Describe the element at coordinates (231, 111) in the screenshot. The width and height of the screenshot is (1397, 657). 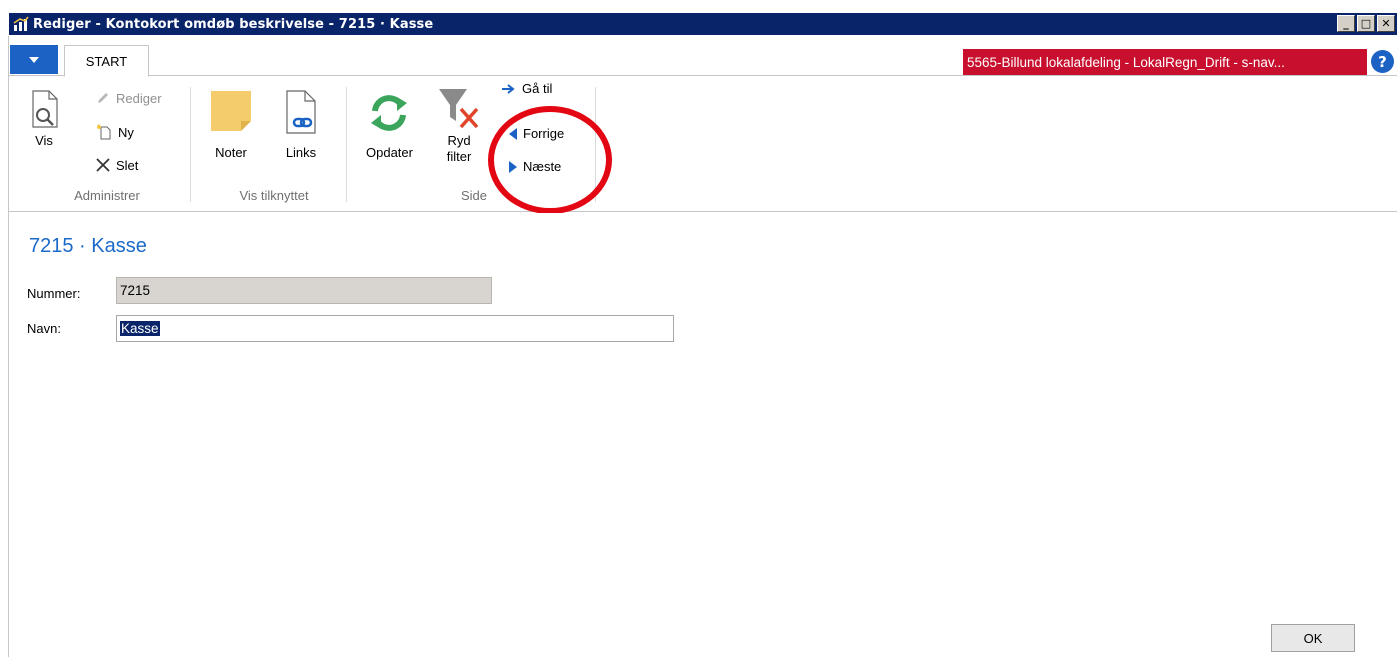
I see `note-icon` at that location.